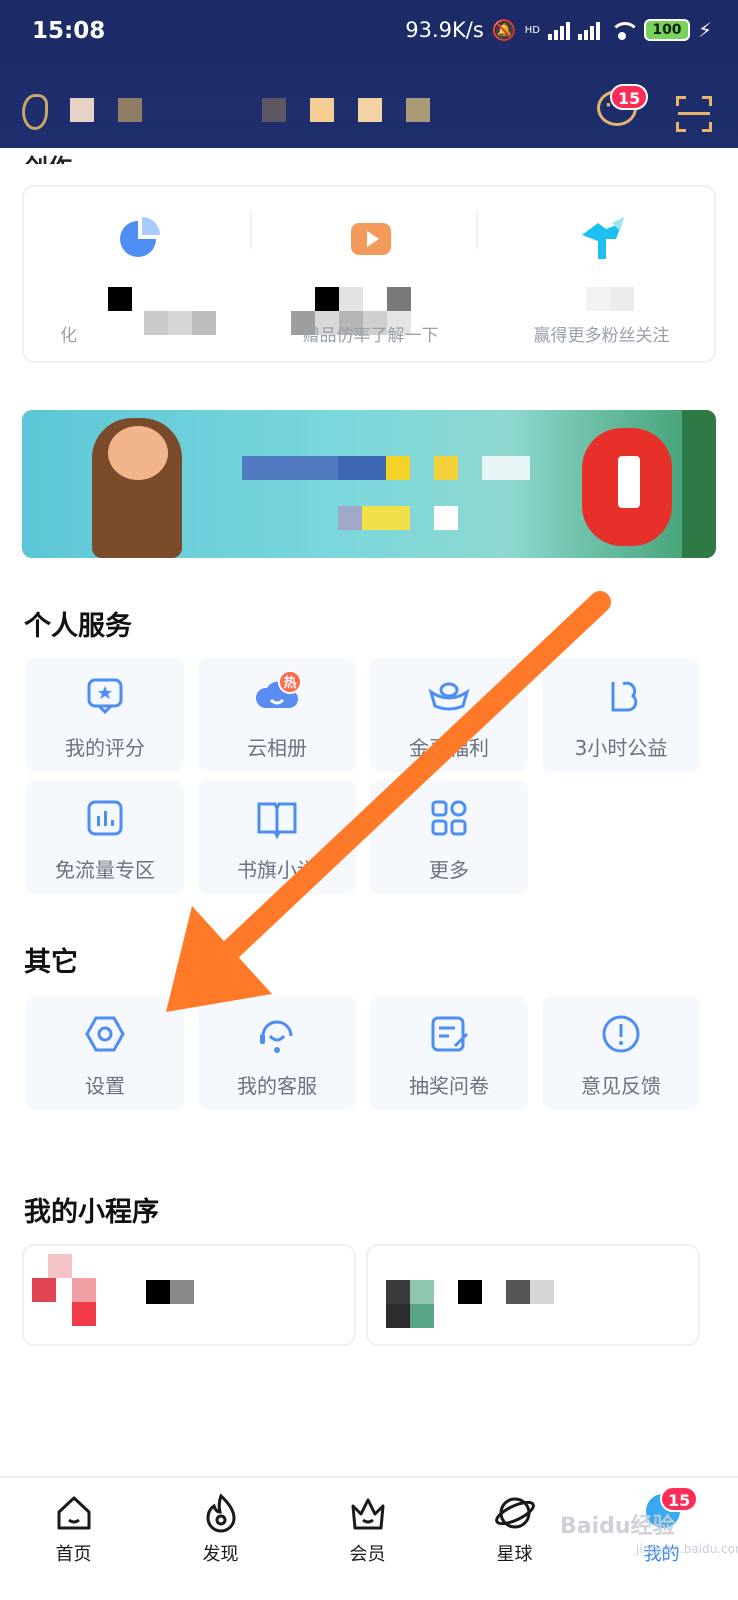 The height and width of the screenshot is (1600, 738). Describe the element at coordinates (138, 453) in the screenshot. I see `banner-character-face` at that location.